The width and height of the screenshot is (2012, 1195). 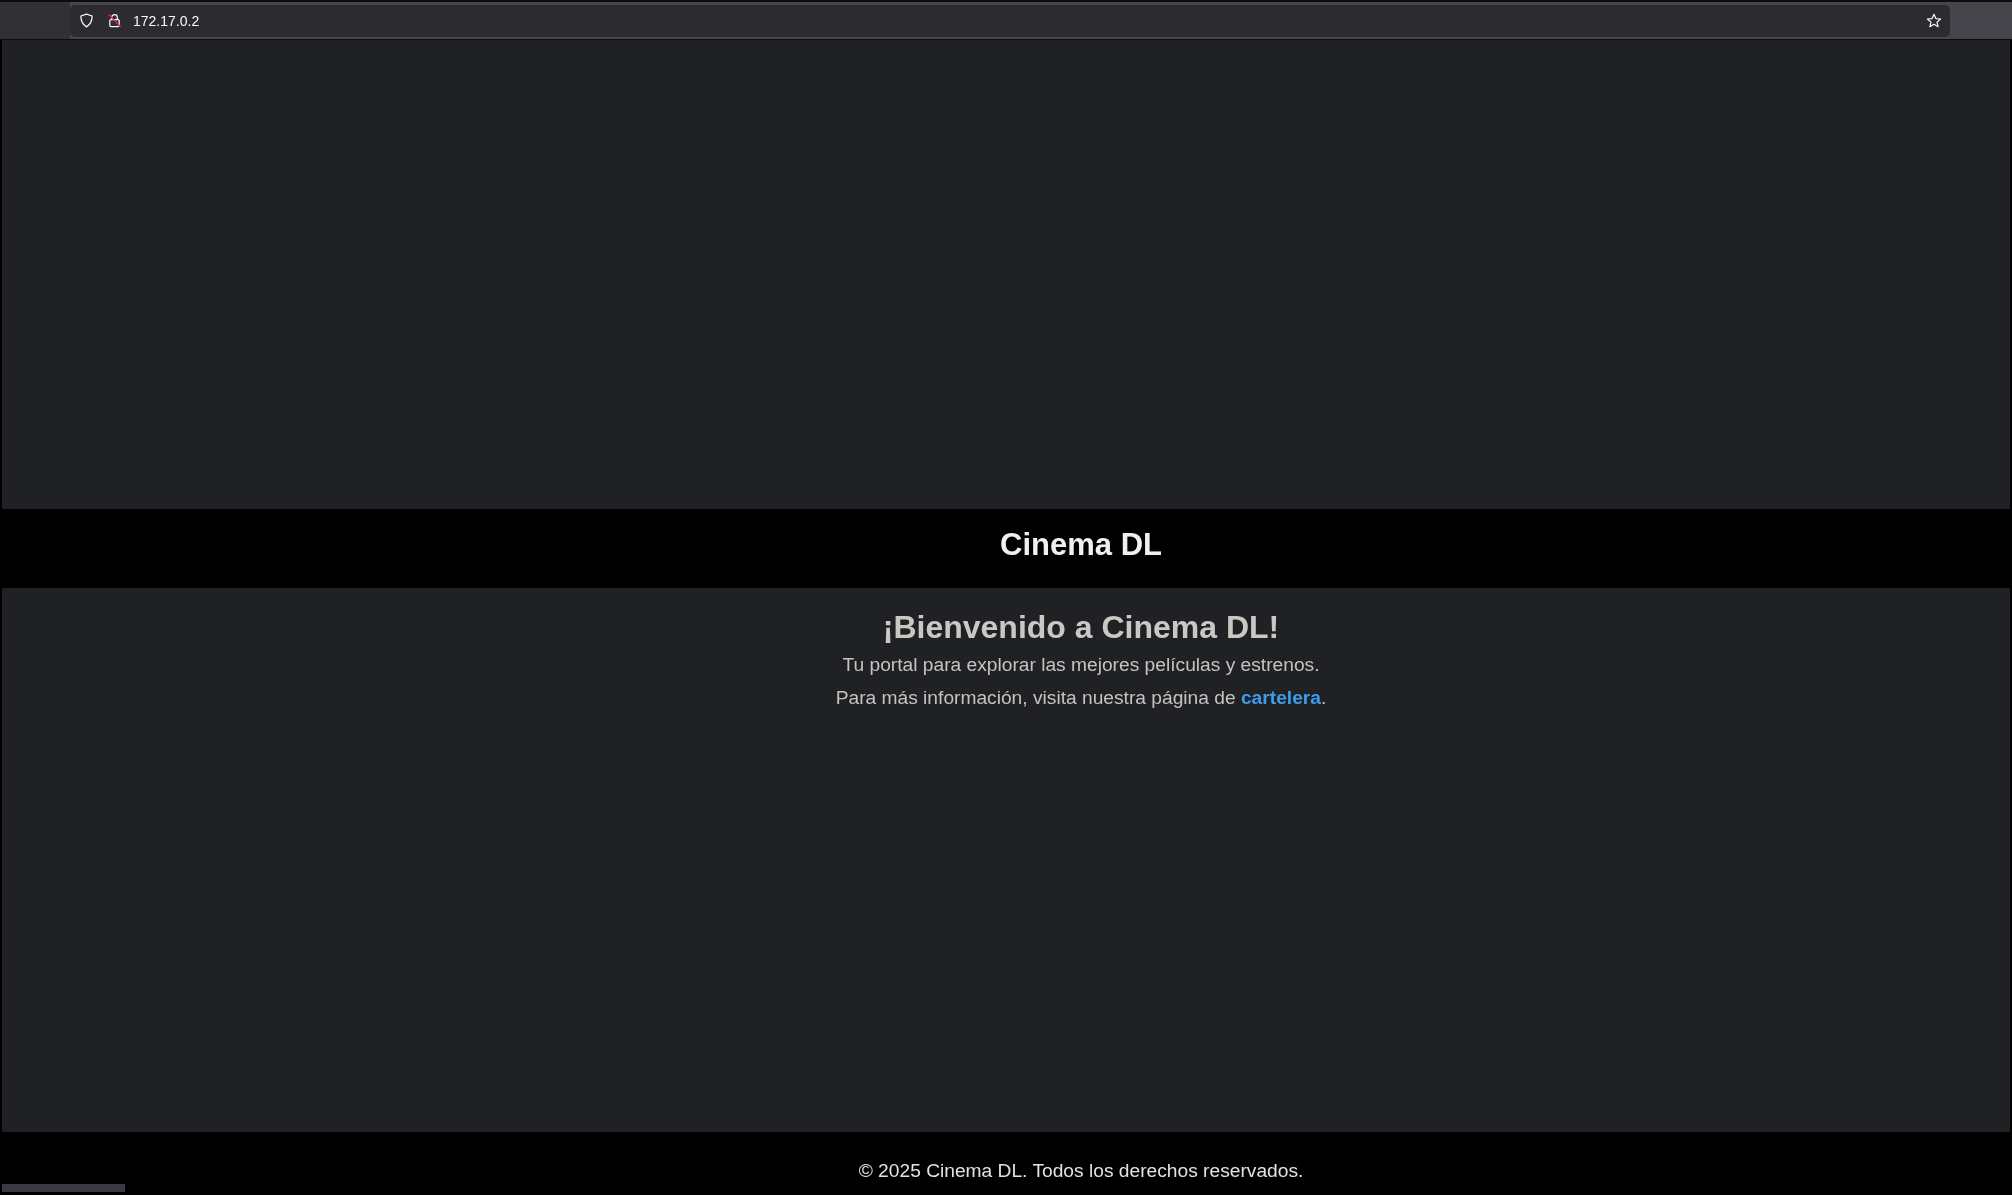 I want to click on lock-slash-icon, so click(x=114, y=20).